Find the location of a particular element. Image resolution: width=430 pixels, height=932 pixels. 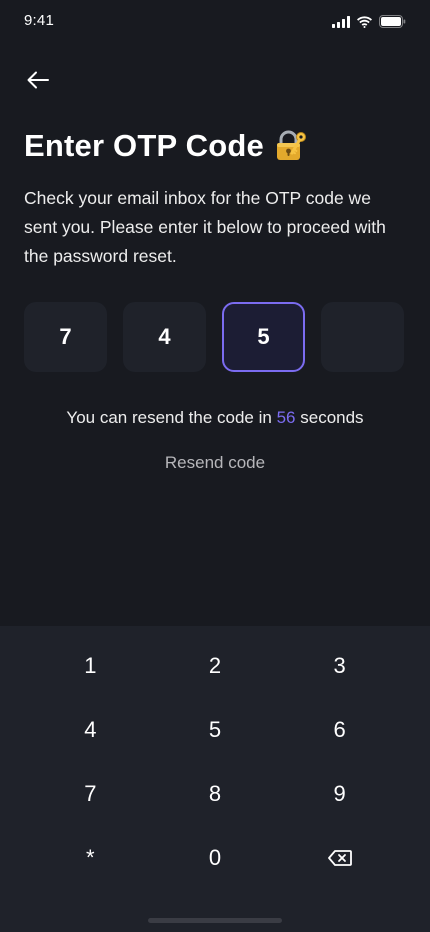

title-row: Enter OTP Code is located at coordinates (166, 146).